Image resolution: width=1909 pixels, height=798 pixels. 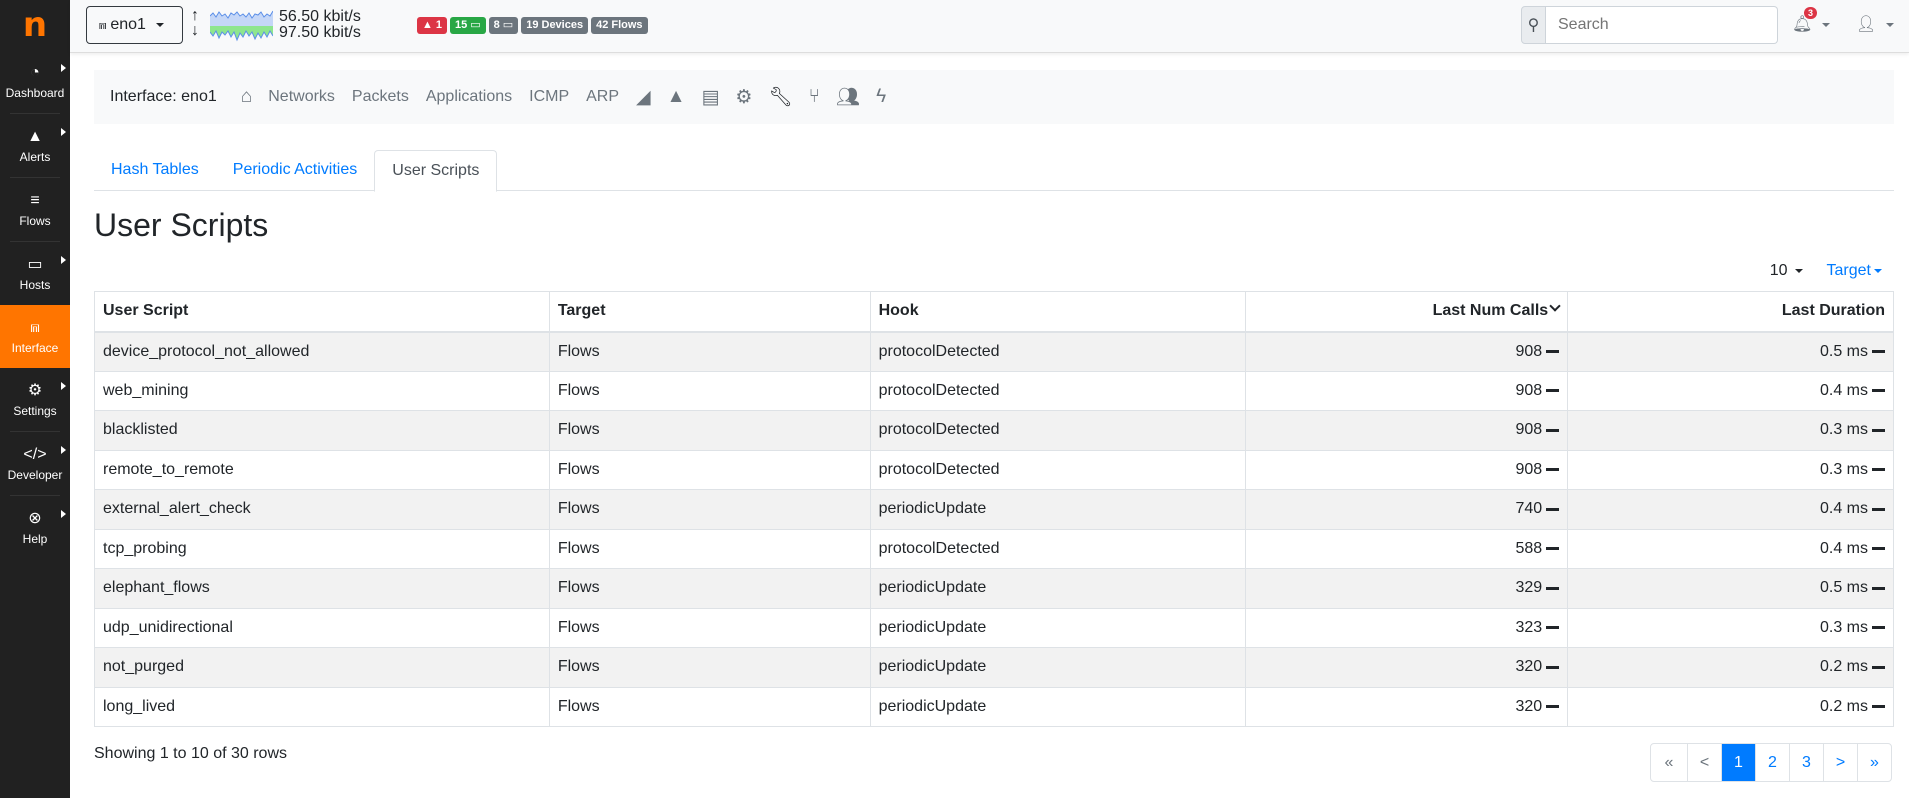 I want to click on column-header-last-num-calls: Last Num Calls, so click(x=1407, y=312).